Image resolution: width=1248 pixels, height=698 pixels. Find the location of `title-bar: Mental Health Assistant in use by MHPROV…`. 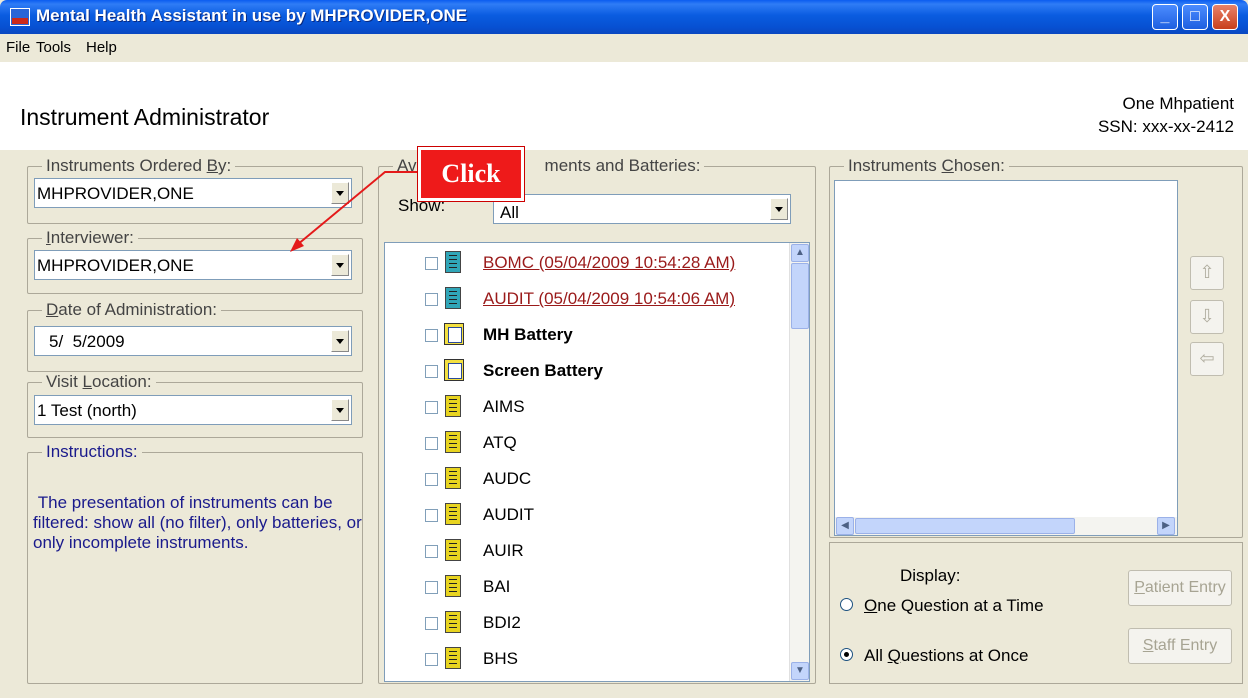

title-bar: Mental Health Assistant in use by MHPROV… is located at coordinates (624, 17).